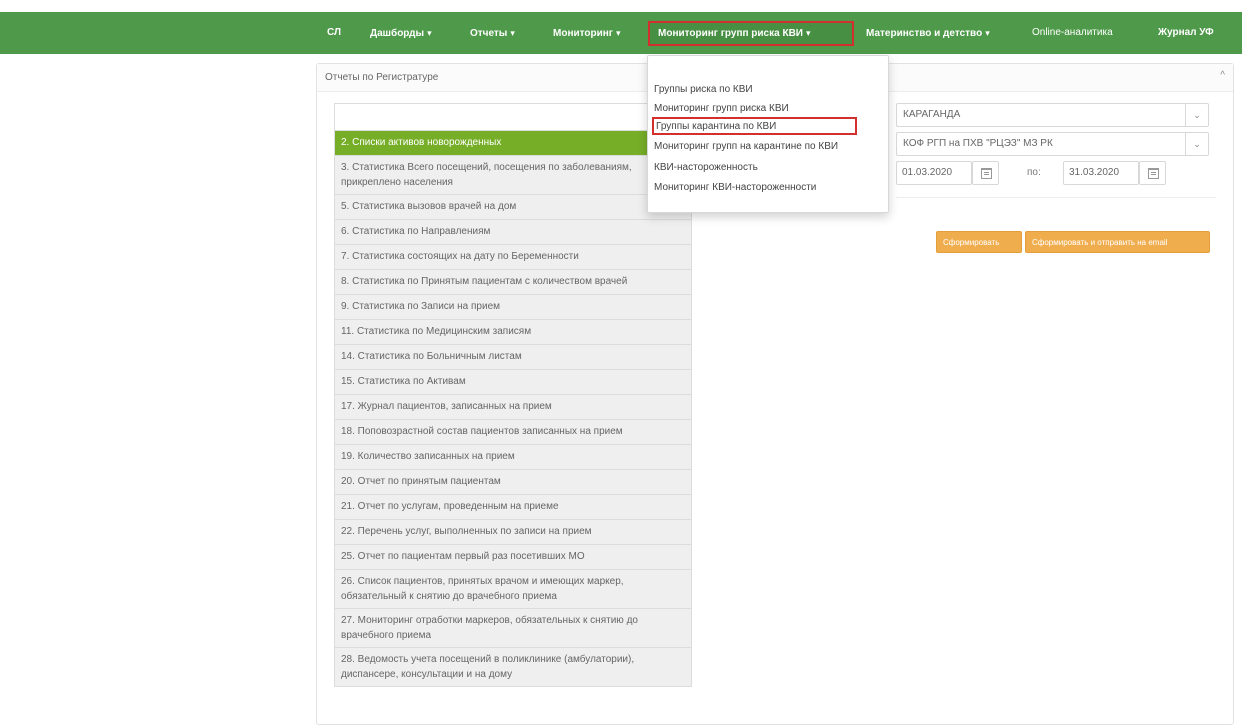 This screenshot has height=725, width=1242. I want to click on nav-journal-uf: Журнал УФ, so click(1186, 33).